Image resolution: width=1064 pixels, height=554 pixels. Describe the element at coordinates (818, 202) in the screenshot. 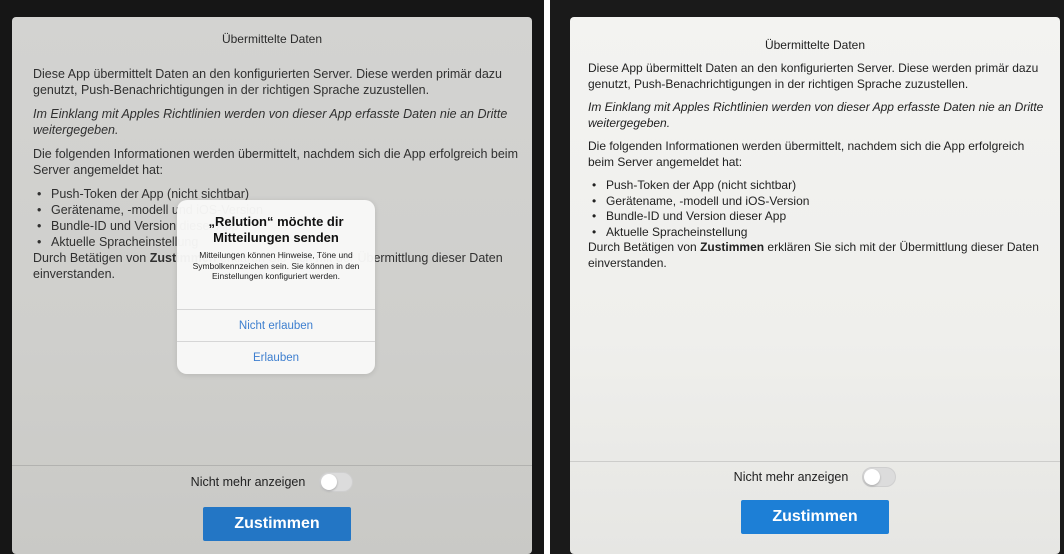

I see `list-item: Gerätename, -modell und iOS-Version` at that location.